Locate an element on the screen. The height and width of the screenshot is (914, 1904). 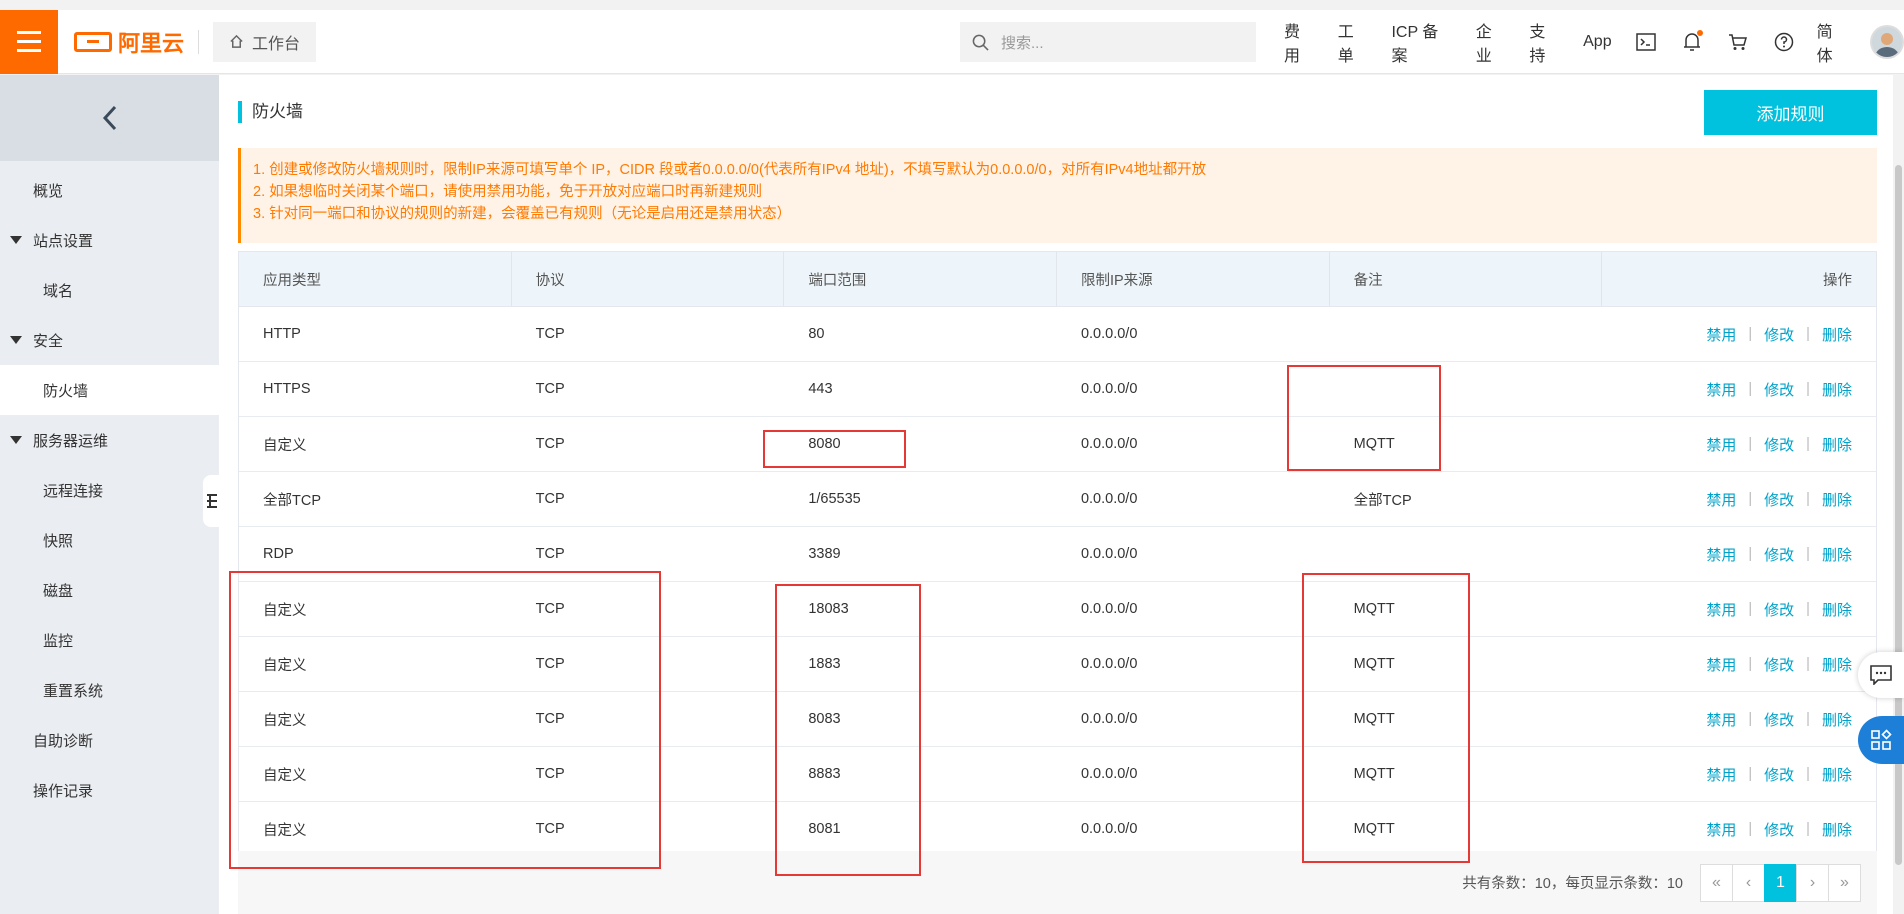
nav-app: App is located at coordinates (1597, 42).